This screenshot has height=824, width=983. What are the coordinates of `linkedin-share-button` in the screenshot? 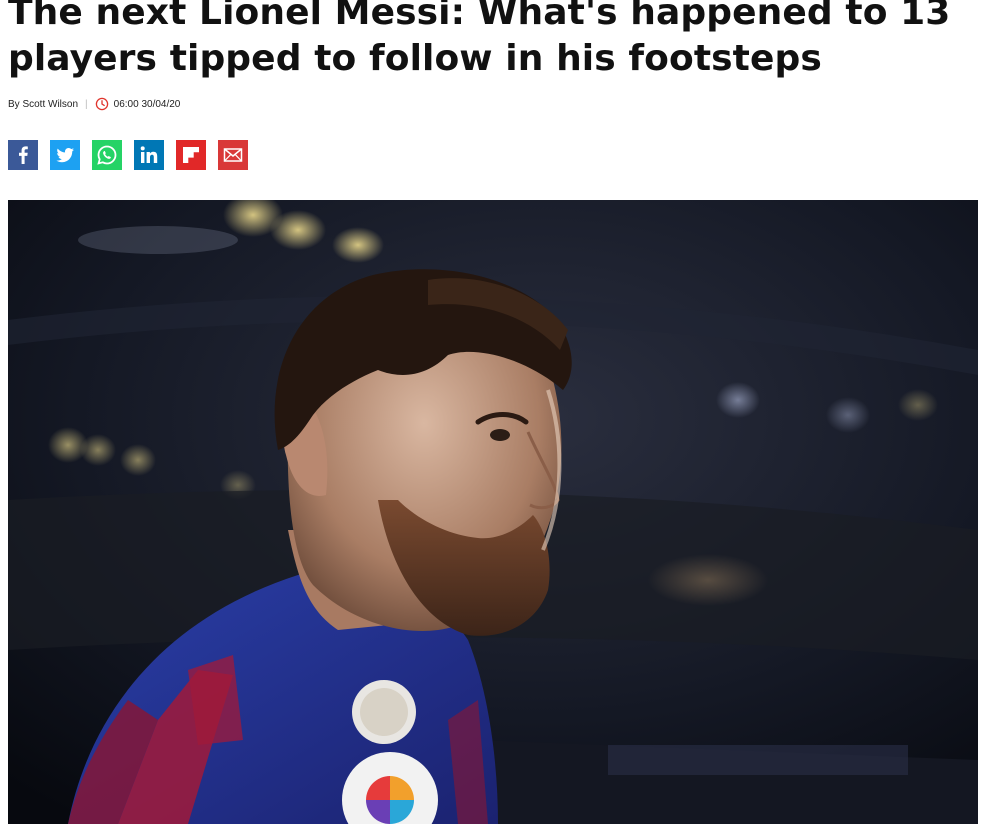 It's located at (149, 155).